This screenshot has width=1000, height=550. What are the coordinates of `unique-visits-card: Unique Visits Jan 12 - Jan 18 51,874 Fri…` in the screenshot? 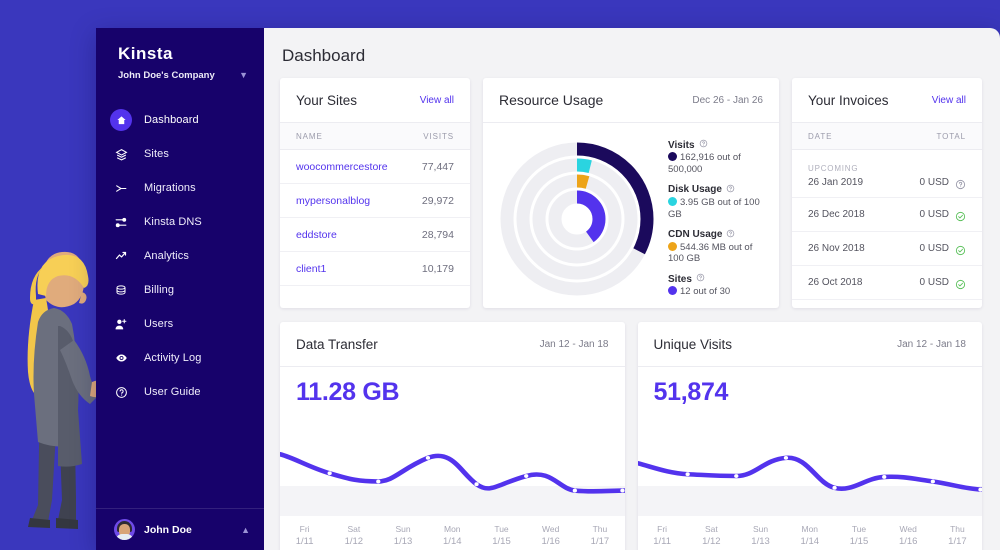 It's located at (809, 436).